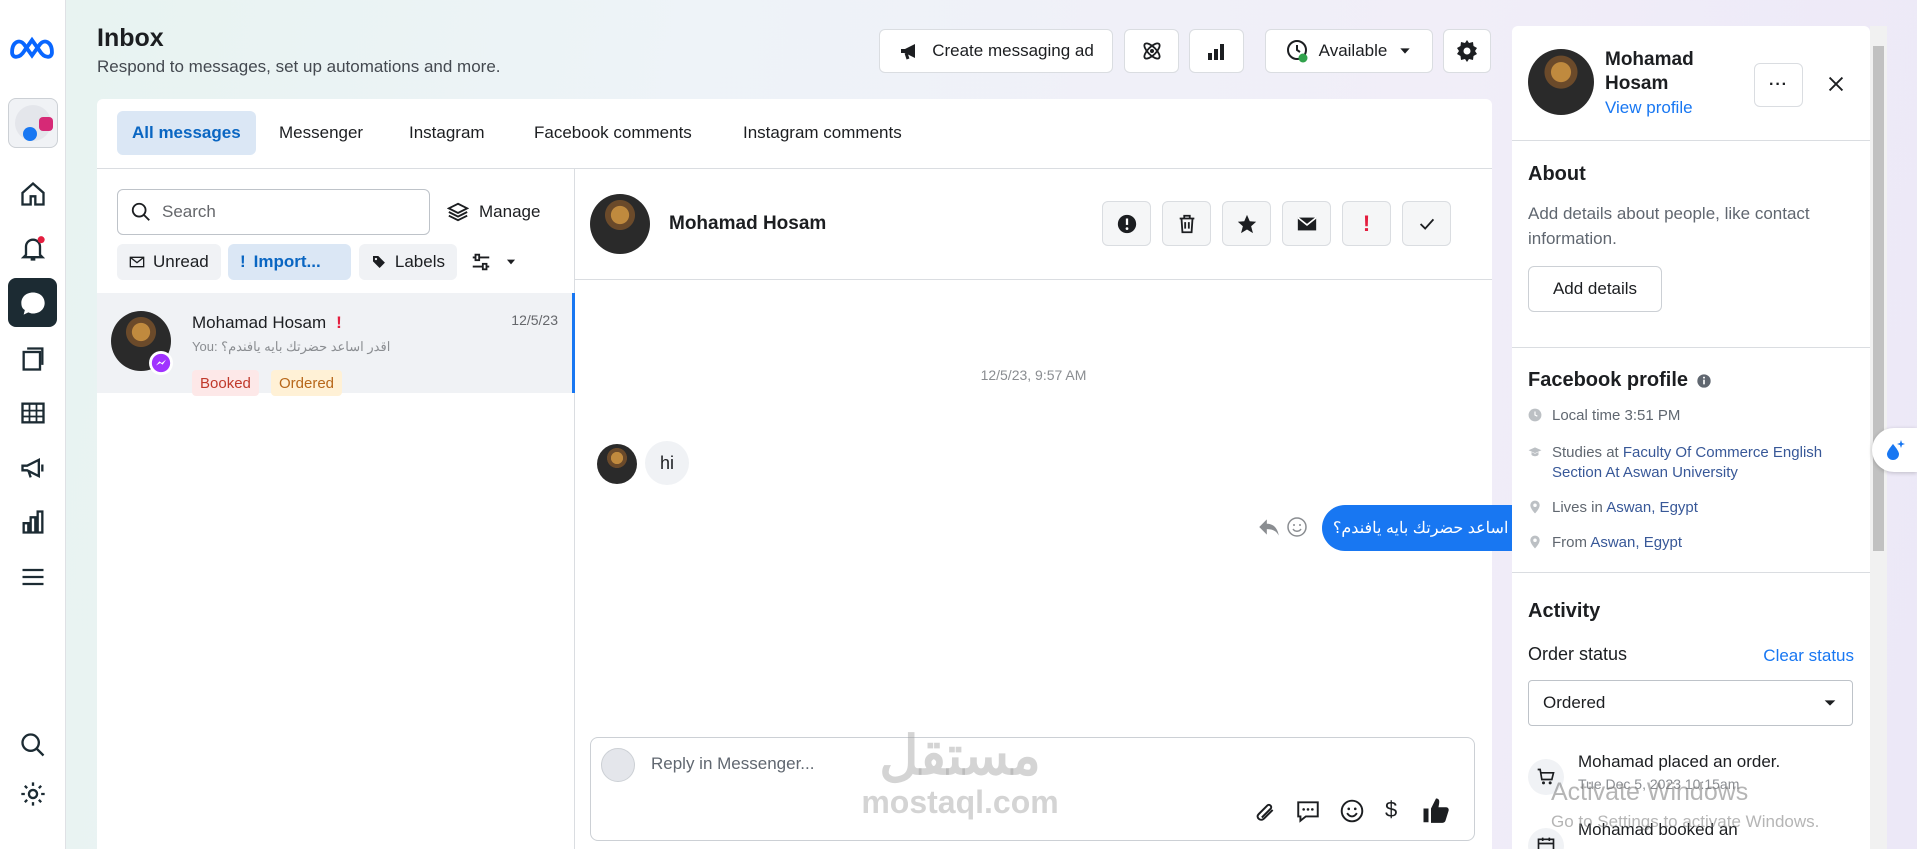  I want to click on mark-important-button: !, so click(1366, 223).